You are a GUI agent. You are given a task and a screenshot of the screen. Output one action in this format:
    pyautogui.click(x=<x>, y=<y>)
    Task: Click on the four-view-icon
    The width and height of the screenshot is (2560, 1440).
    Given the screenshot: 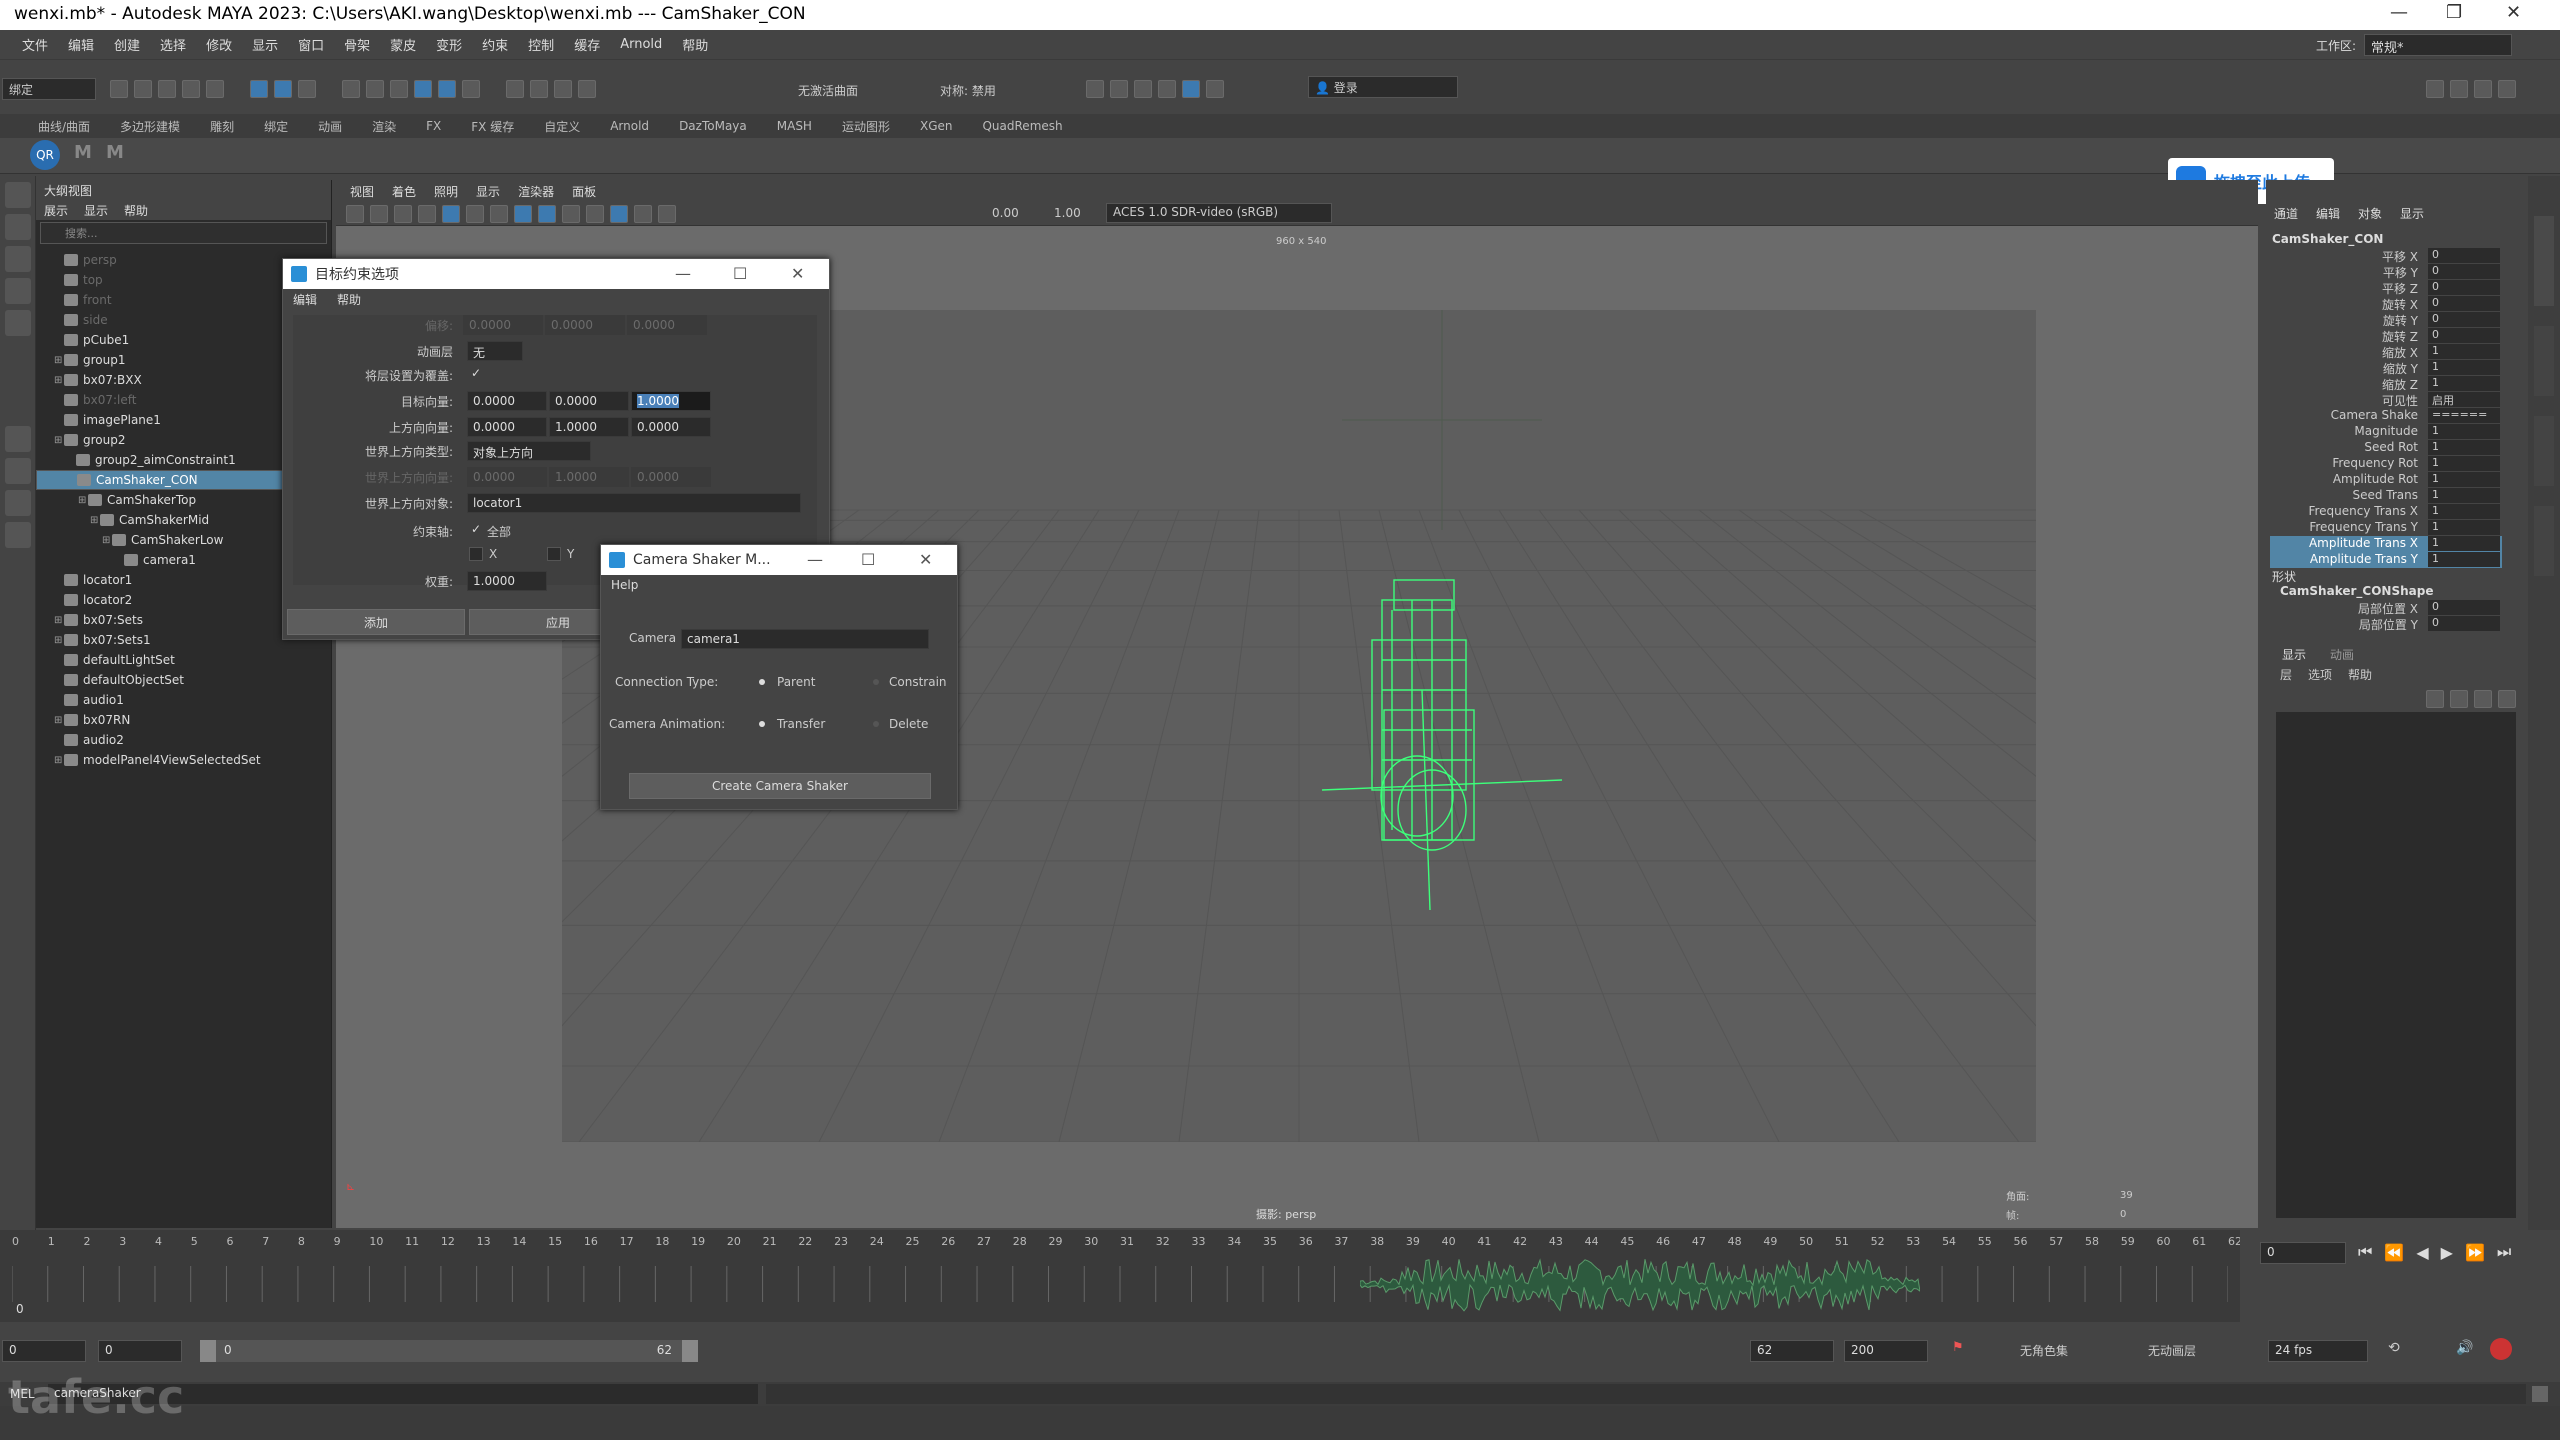 What is the action you would take?
    pyautogui.click(x=18, y=471)
    